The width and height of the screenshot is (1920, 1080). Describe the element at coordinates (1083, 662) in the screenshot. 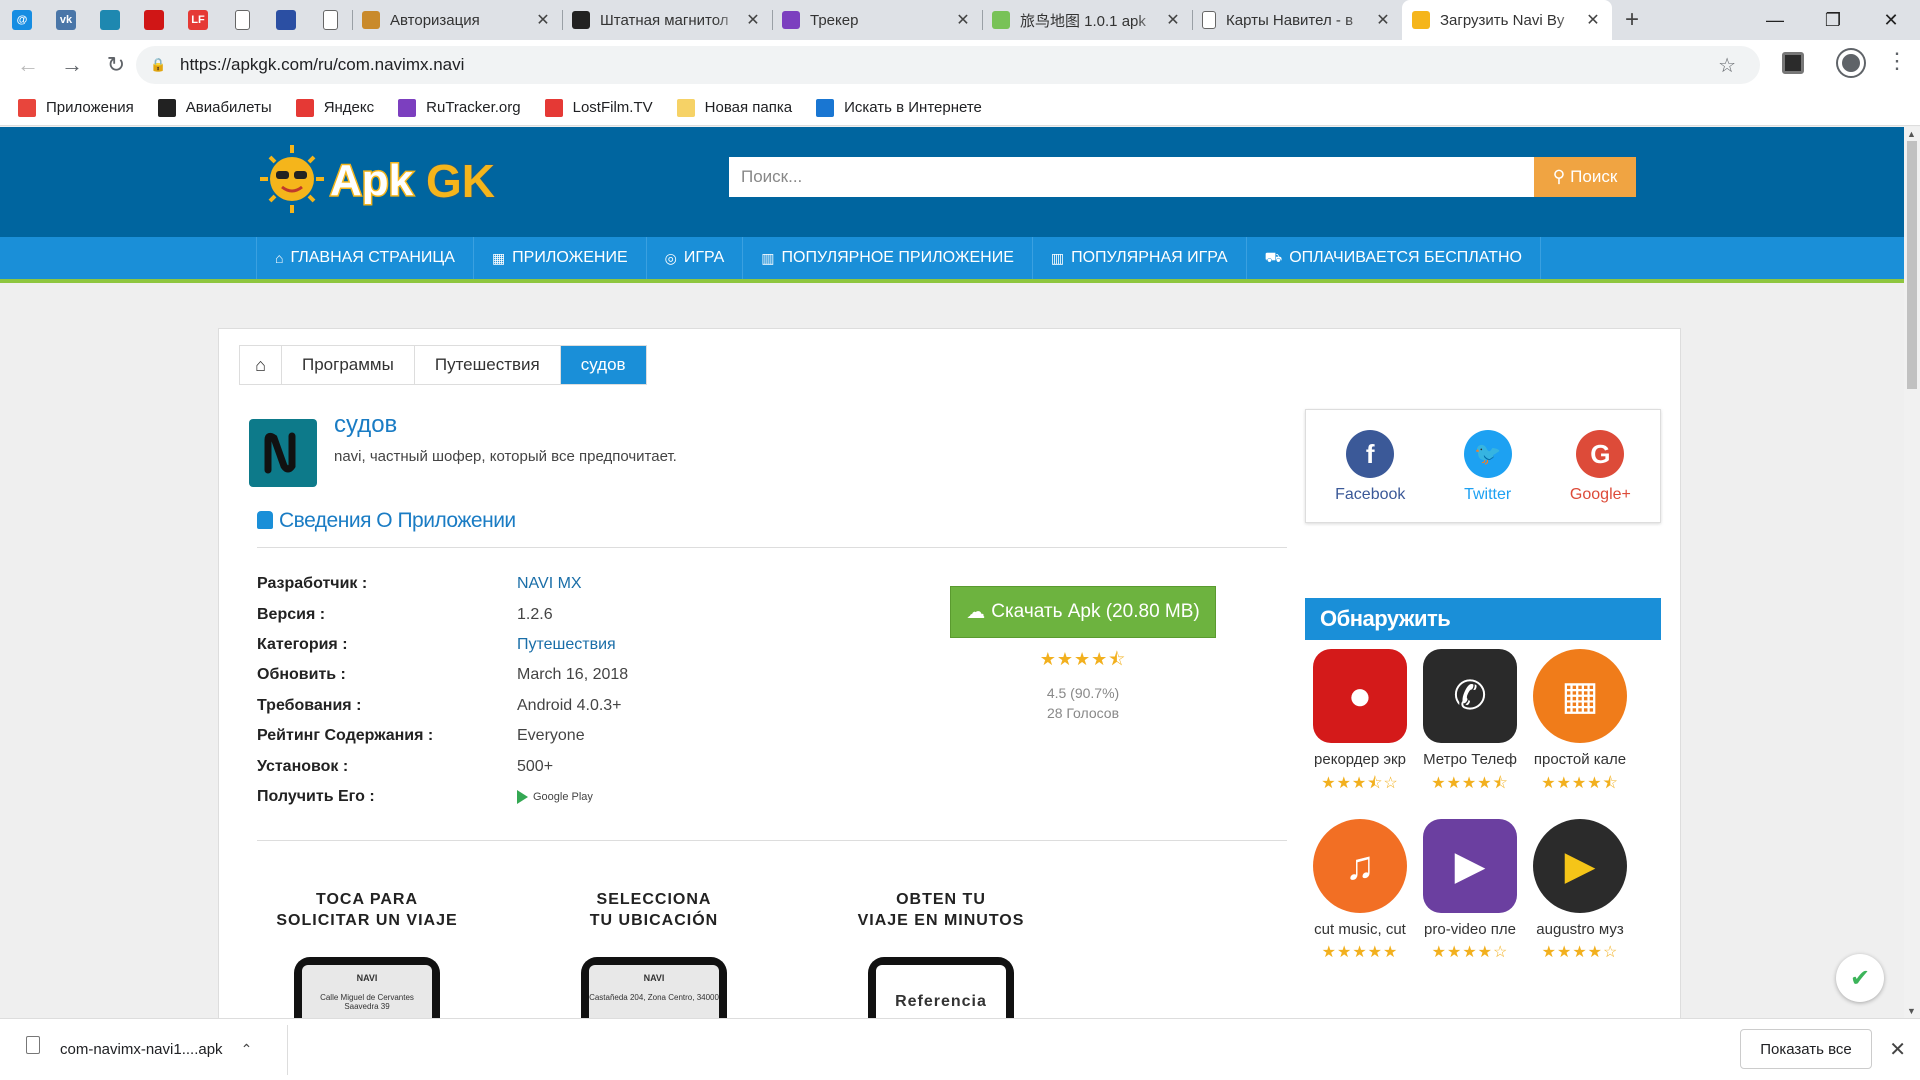

I see `rating-stars: ★★★★⯪` at that location.